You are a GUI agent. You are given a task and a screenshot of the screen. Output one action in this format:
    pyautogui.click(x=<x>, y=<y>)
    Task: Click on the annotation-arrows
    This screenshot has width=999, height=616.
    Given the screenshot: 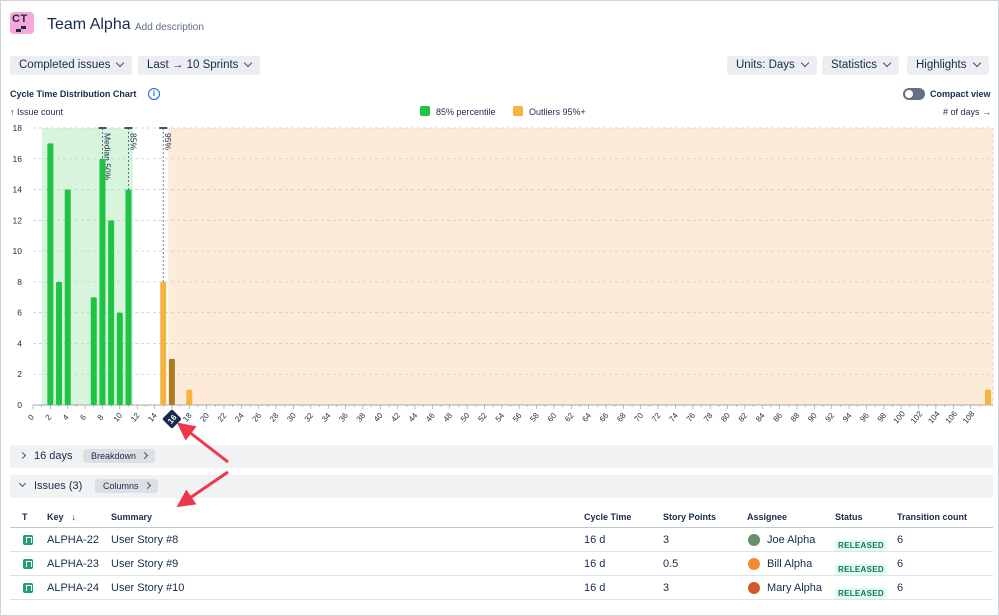 What is the action you would take?
    pyautogui.click(x=202, y=465)
    